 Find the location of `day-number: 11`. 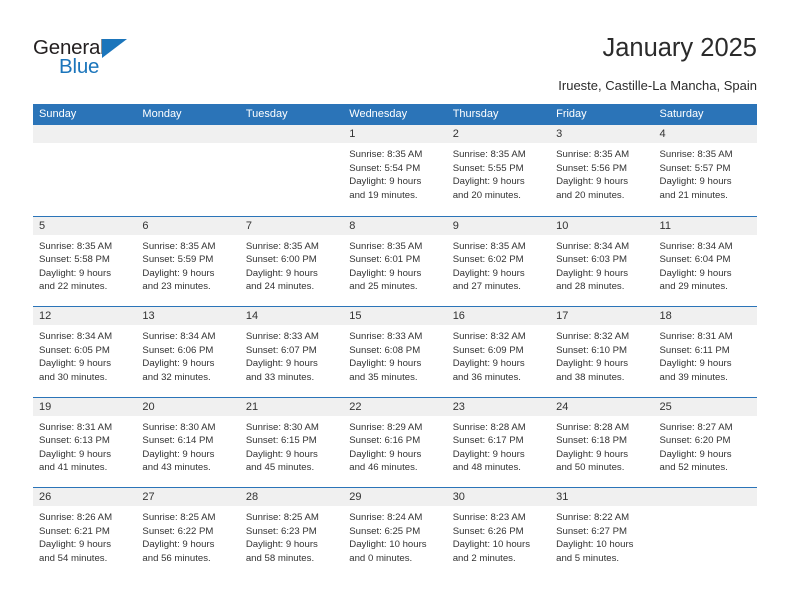

day-number: 11 is located at coordinates (705, 225).